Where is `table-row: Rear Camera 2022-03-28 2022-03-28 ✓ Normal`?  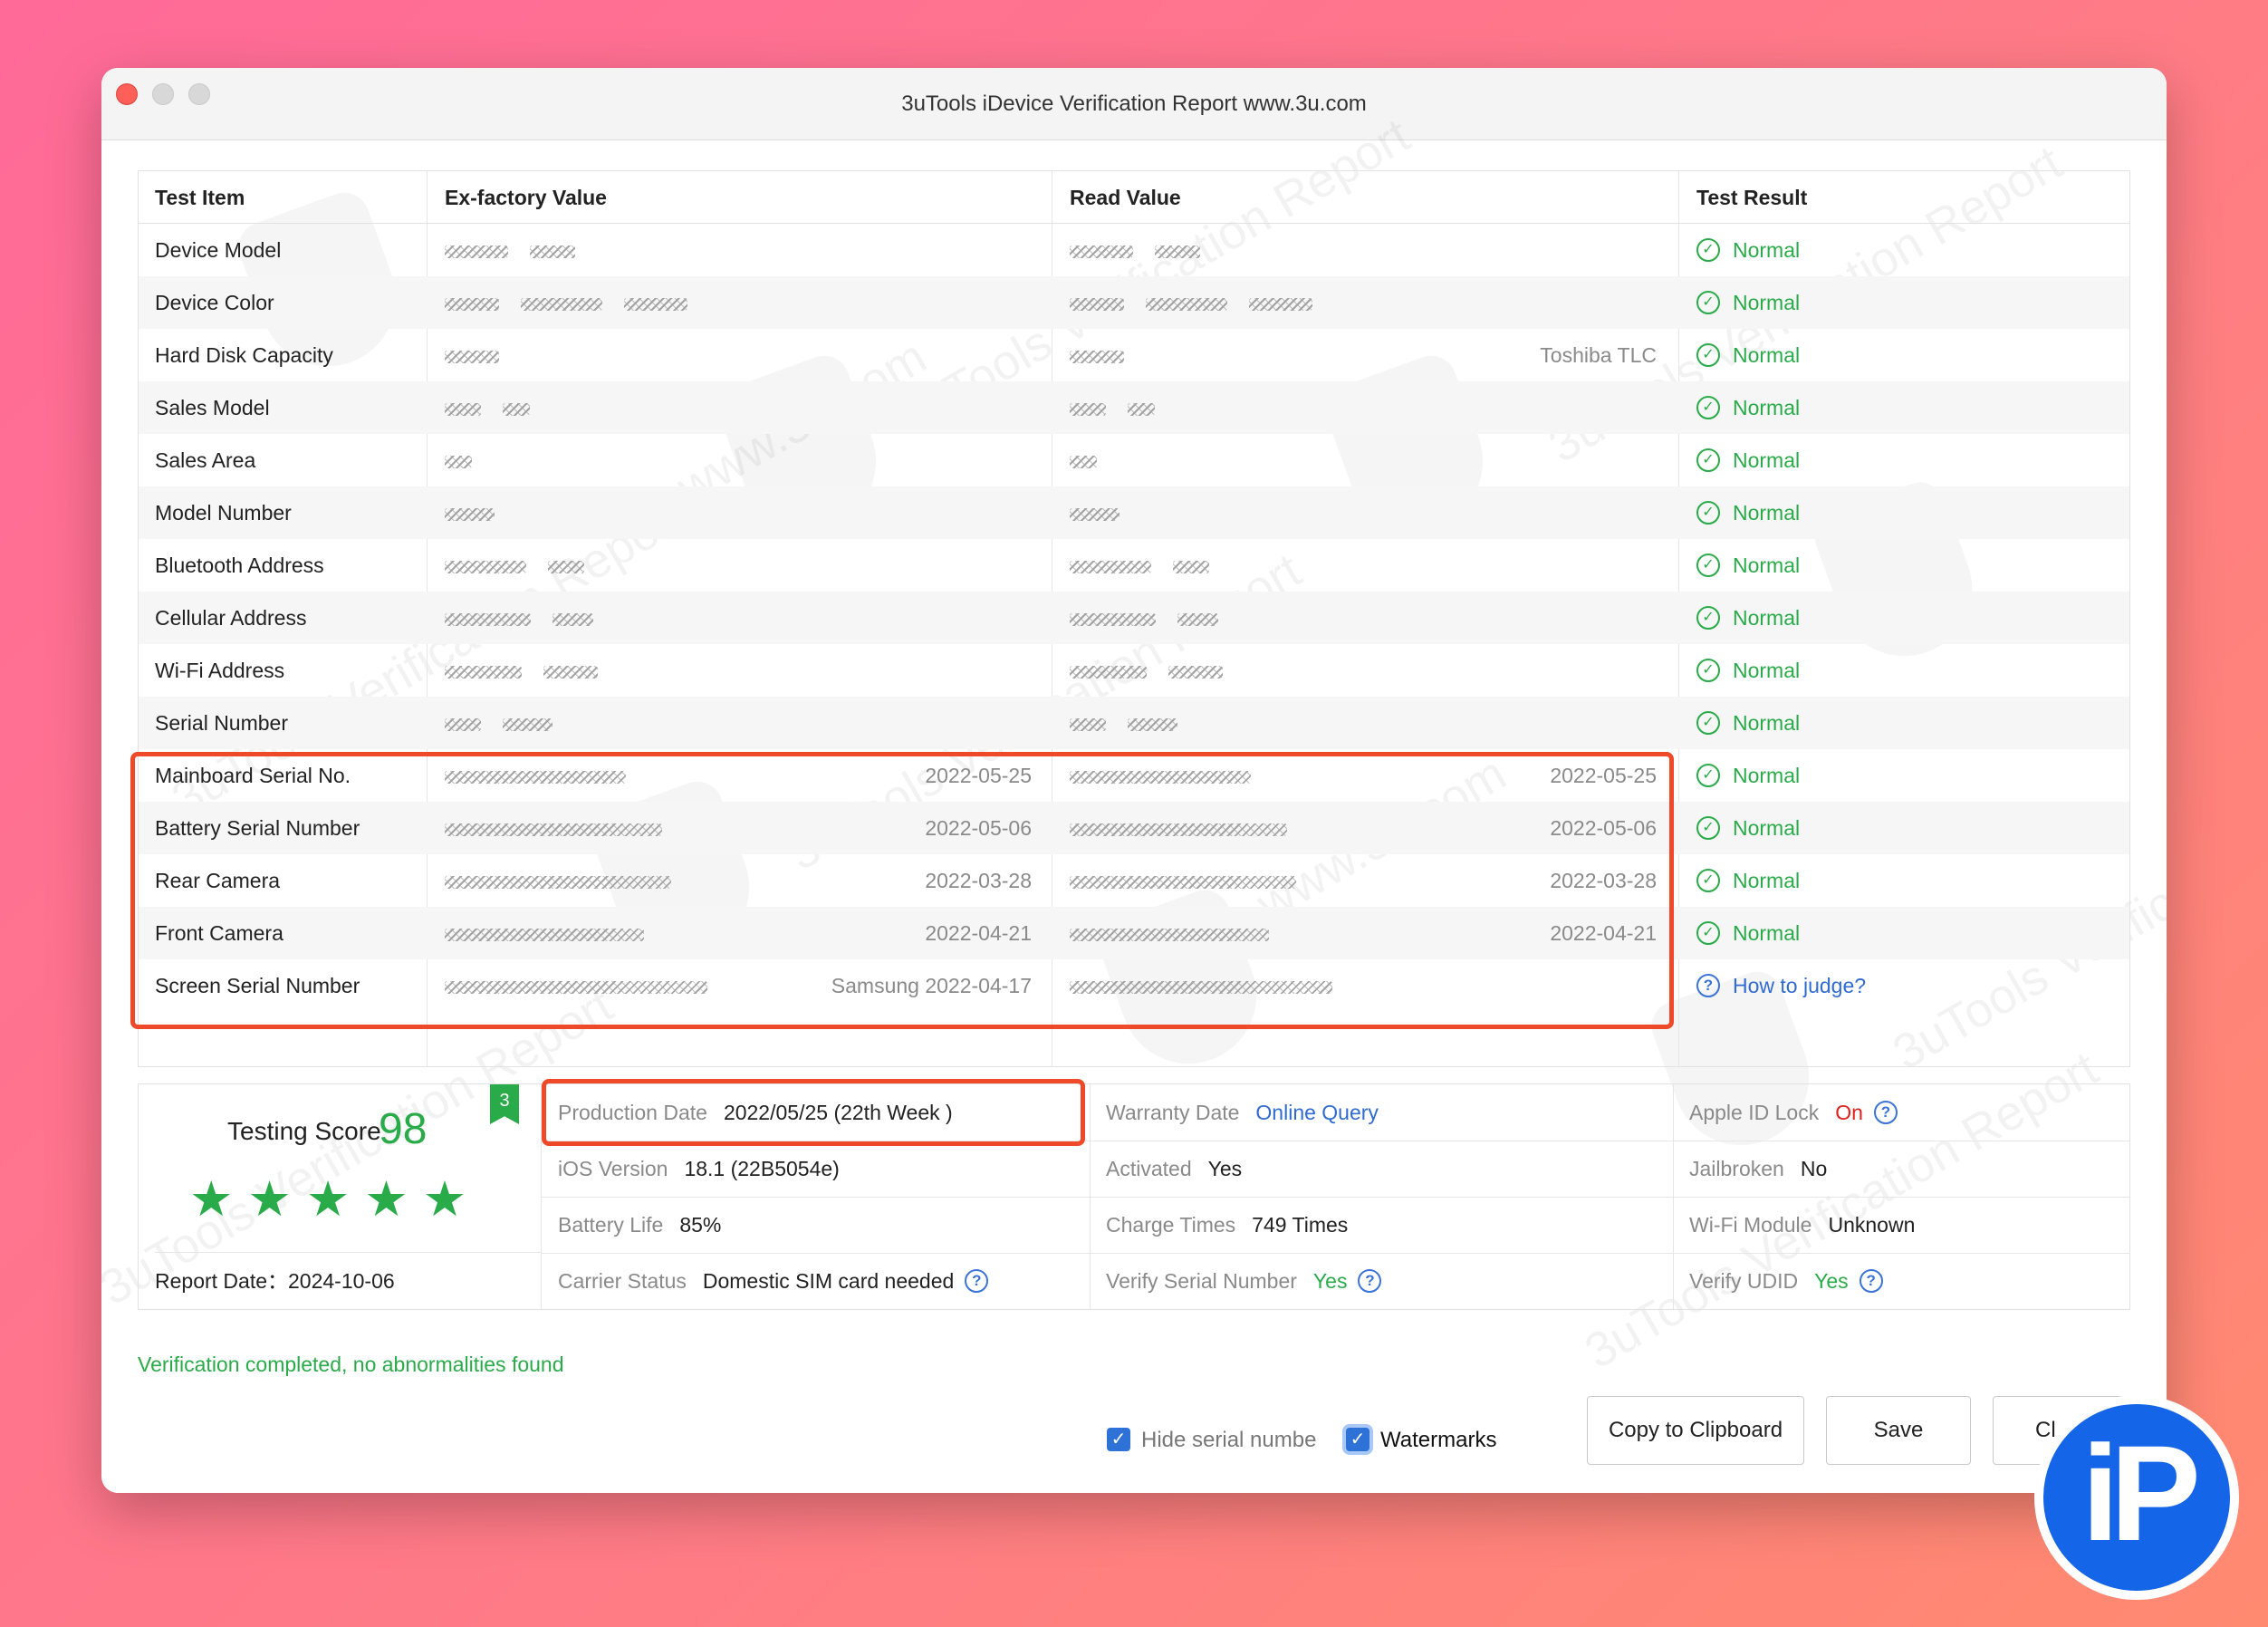
table-row: Rear Camera 2022-03-28 2022-03-28 ✓ Normal is located at coordinates (1134, 881).